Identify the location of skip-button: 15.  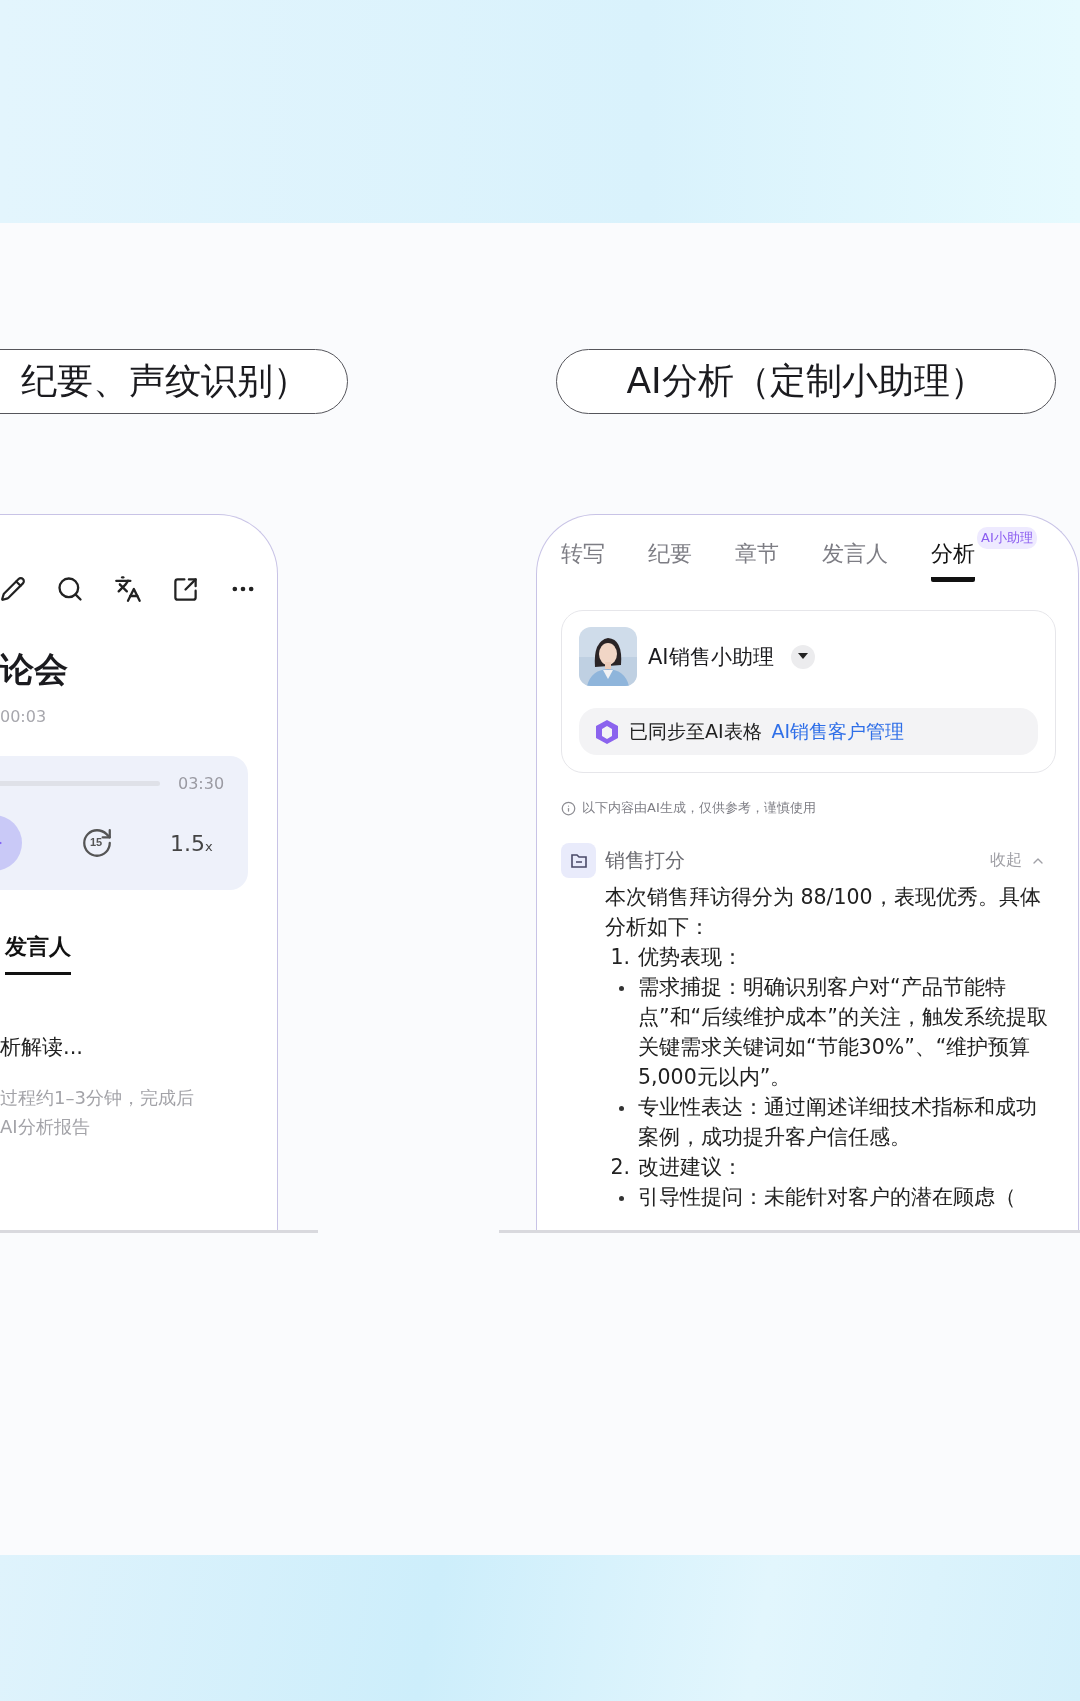
(97, 843).